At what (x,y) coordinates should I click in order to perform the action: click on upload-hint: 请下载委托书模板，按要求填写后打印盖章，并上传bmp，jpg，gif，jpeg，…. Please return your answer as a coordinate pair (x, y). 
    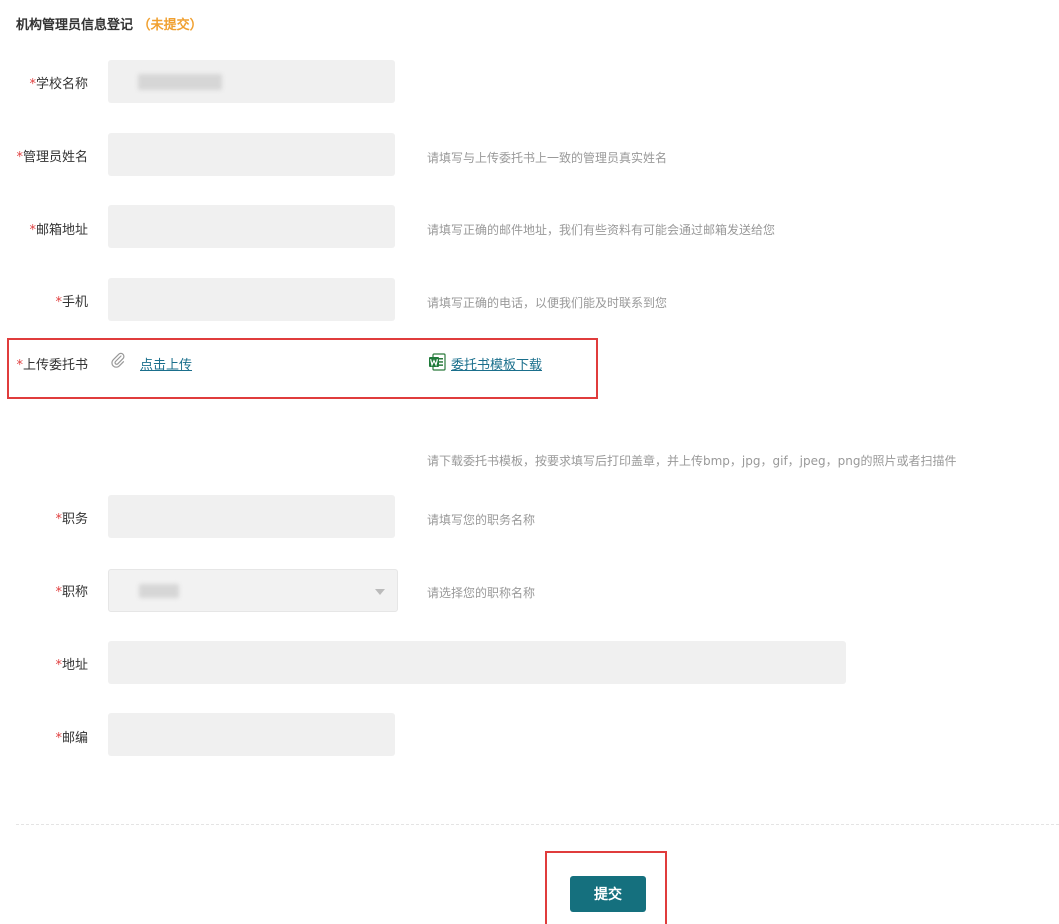
    Looking at the image, I should click on (692, 461).